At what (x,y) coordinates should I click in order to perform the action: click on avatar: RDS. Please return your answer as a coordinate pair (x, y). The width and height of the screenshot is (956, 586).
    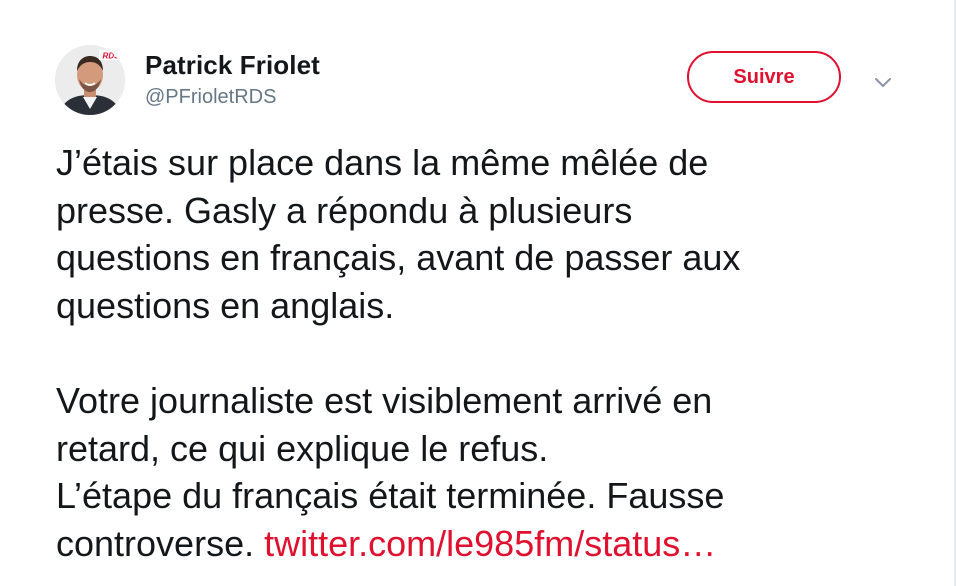
    Looking at the image, I should click on (90, 80).